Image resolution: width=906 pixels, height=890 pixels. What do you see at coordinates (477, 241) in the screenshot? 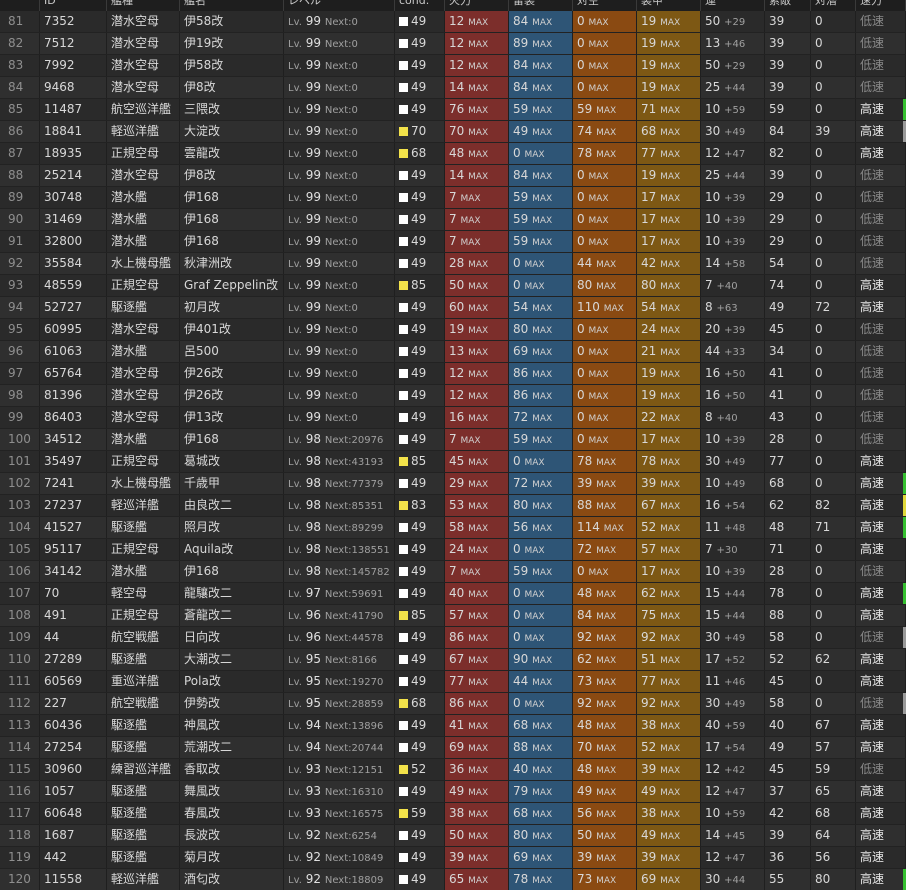
I see `stat-firepower: 7 MAX` at bounding box center [477, 241].